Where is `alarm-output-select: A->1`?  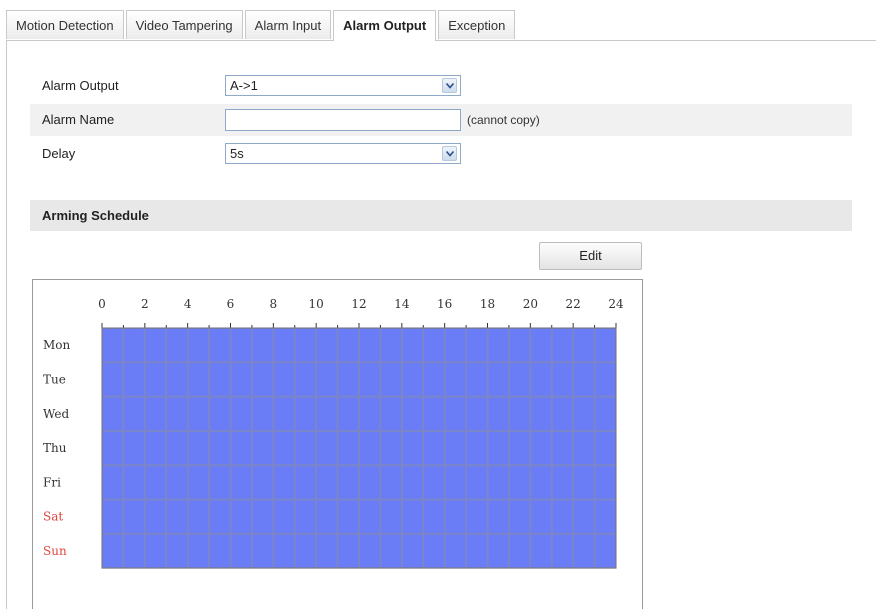 alarm-output-select: A->1 is located at coordinates (343, 85).